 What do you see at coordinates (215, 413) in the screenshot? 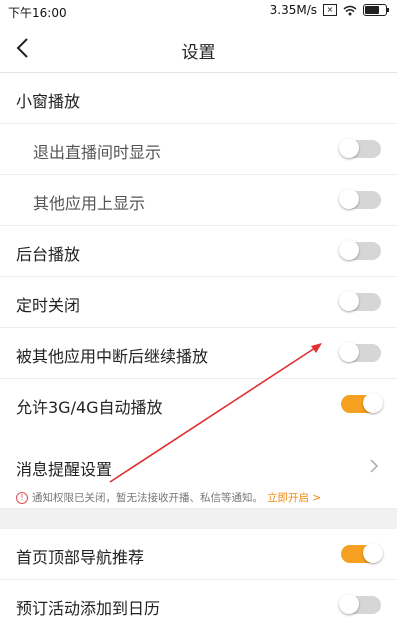
I see `annotation-arrow` at bounding box center [215, 413].